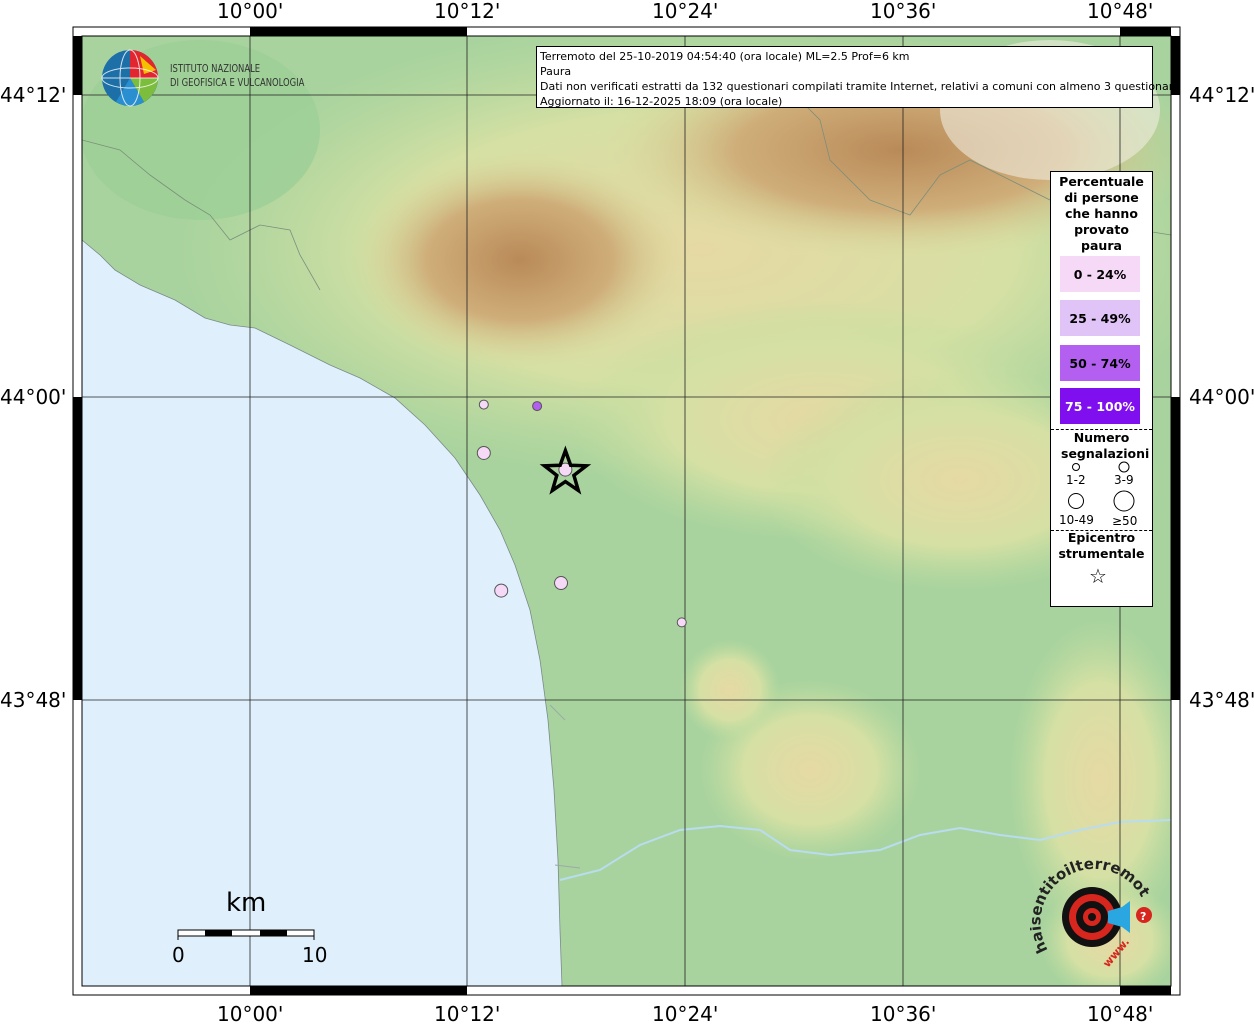 The height and width of the screenshot is (1026, 1254). I want to click on lon-label-bottom-3: 10°24', so click(685, 1014).